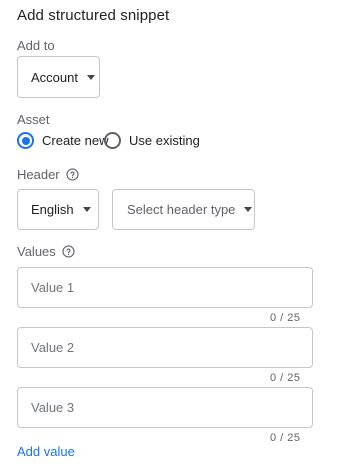  I want to click on value-counter-3: 0 / 25, so click(285, 438).